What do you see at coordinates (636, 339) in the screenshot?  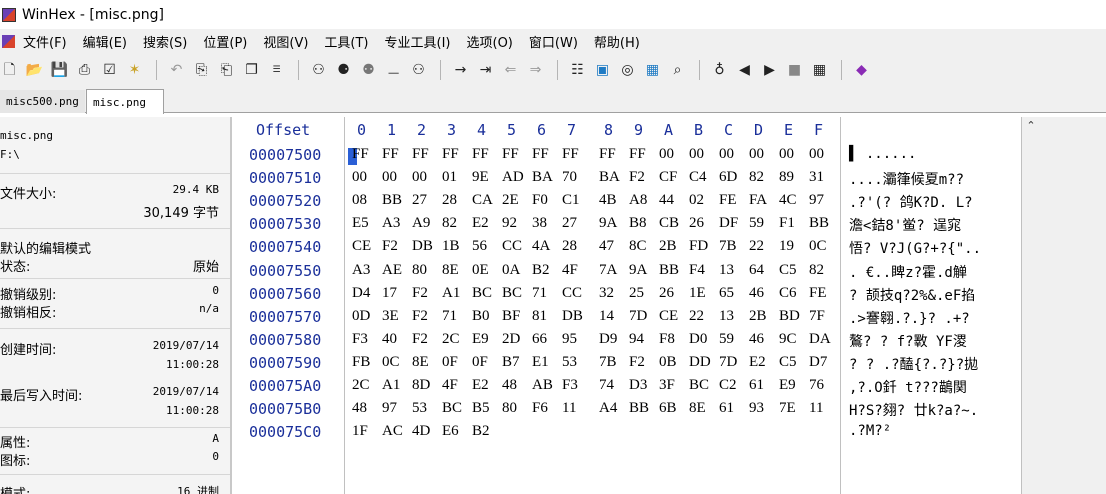 I see `hex-byte: 94` at bounding box center [636, 339].